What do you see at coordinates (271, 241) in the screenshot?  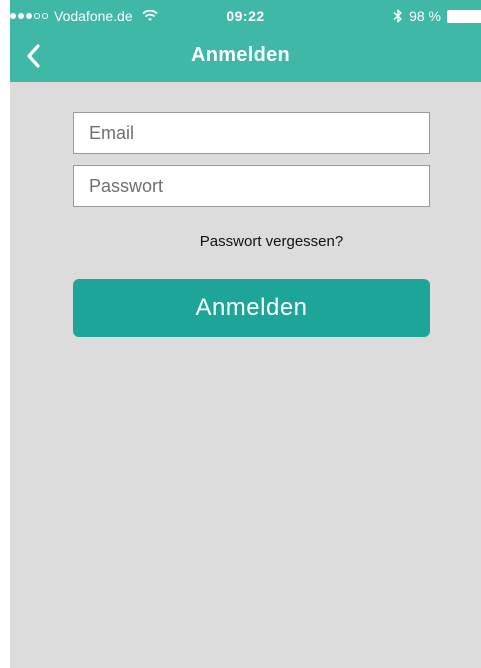 I see `forgot-password-link: Passwort vergessen?` at bounding box center [271, 241].